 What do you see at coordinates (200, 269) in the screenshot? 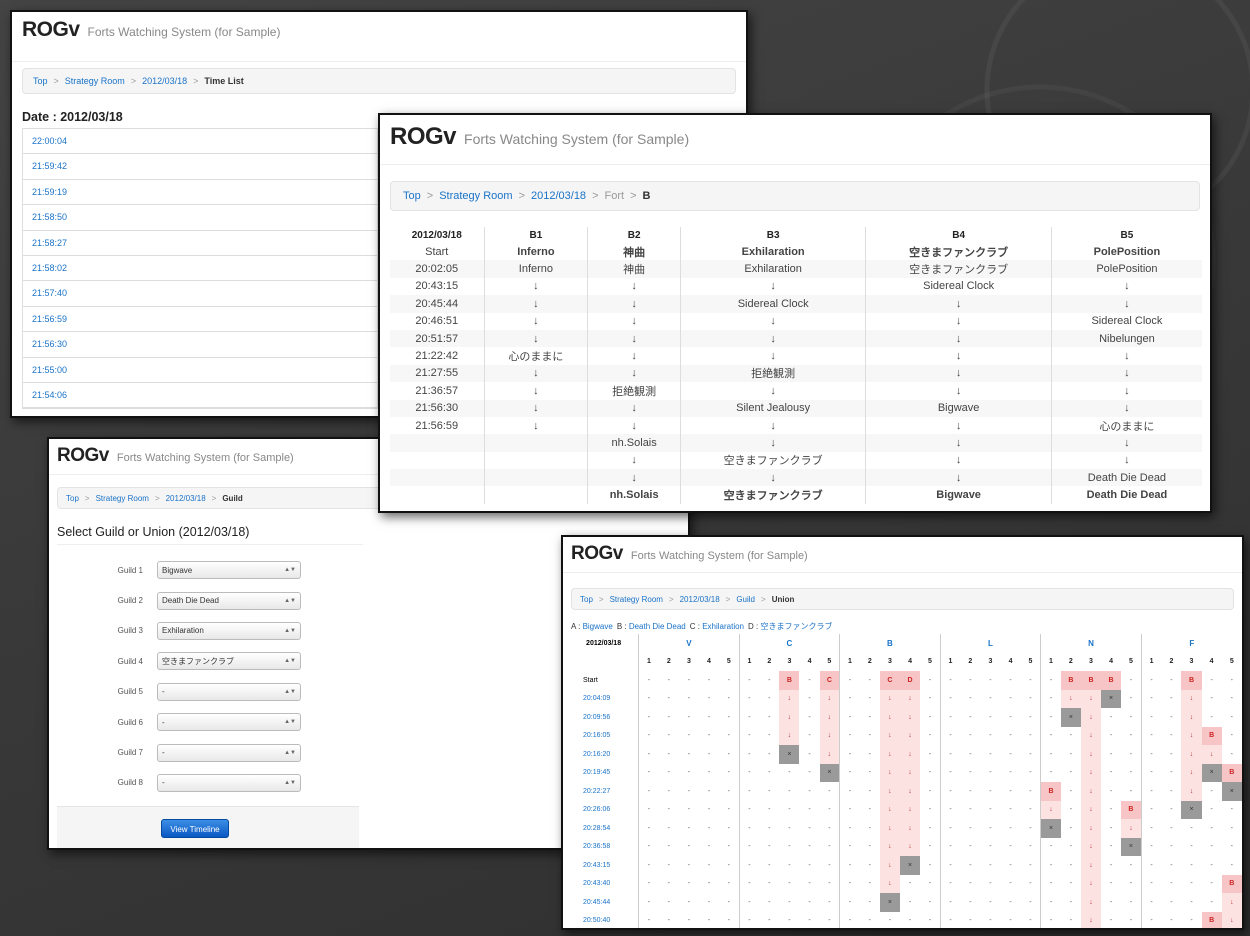
I see `time-link: 21:58:02` at bounding box center [200, 269].